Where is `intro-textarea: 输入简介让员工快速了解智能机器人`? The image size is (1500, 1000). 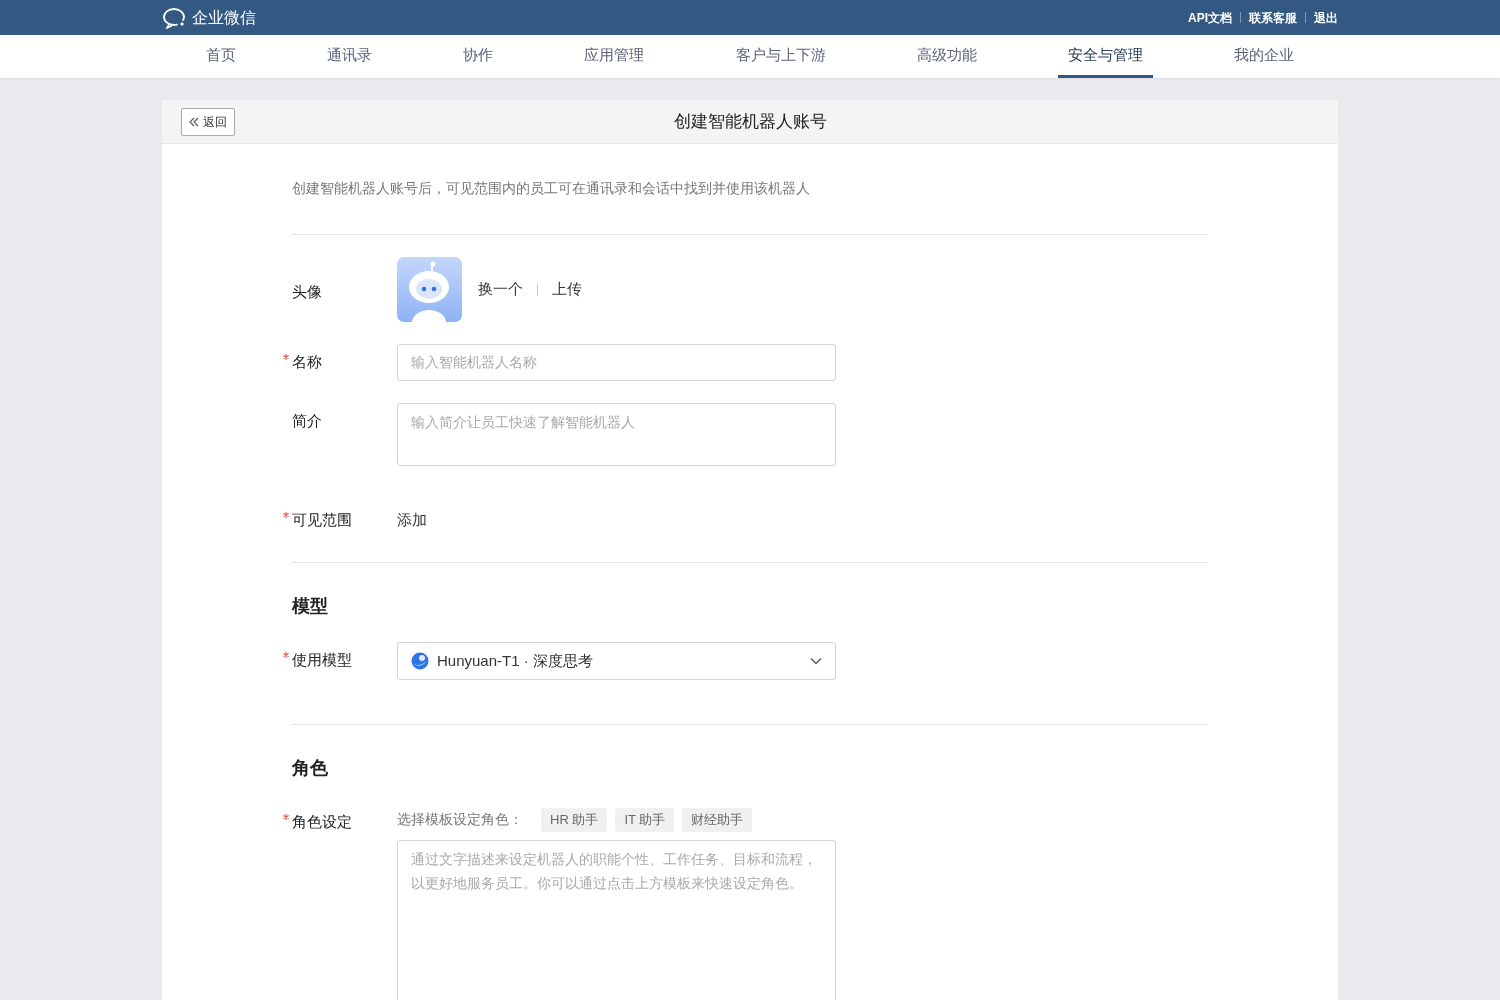
intro-textarea: 输入简介让员工快速了解智能机器人 is located at coordinates (616, 434).